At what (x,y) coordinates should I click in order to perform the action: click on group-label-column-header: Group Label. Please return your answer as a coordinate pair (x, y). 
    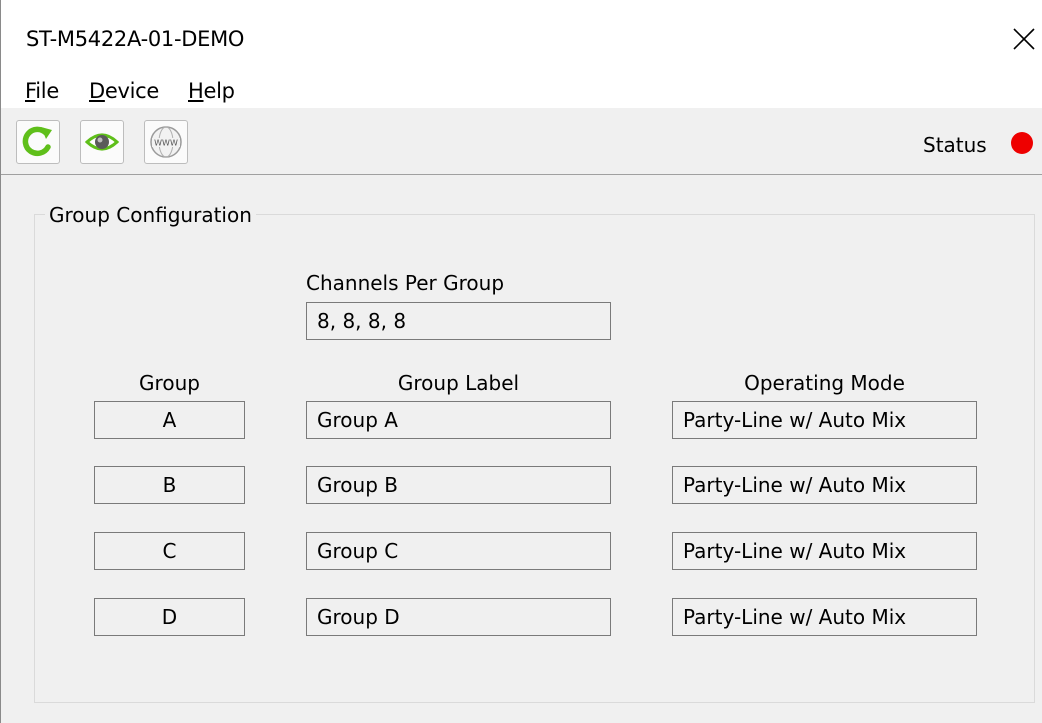
    Looking at the image, I should click on (458, 383).